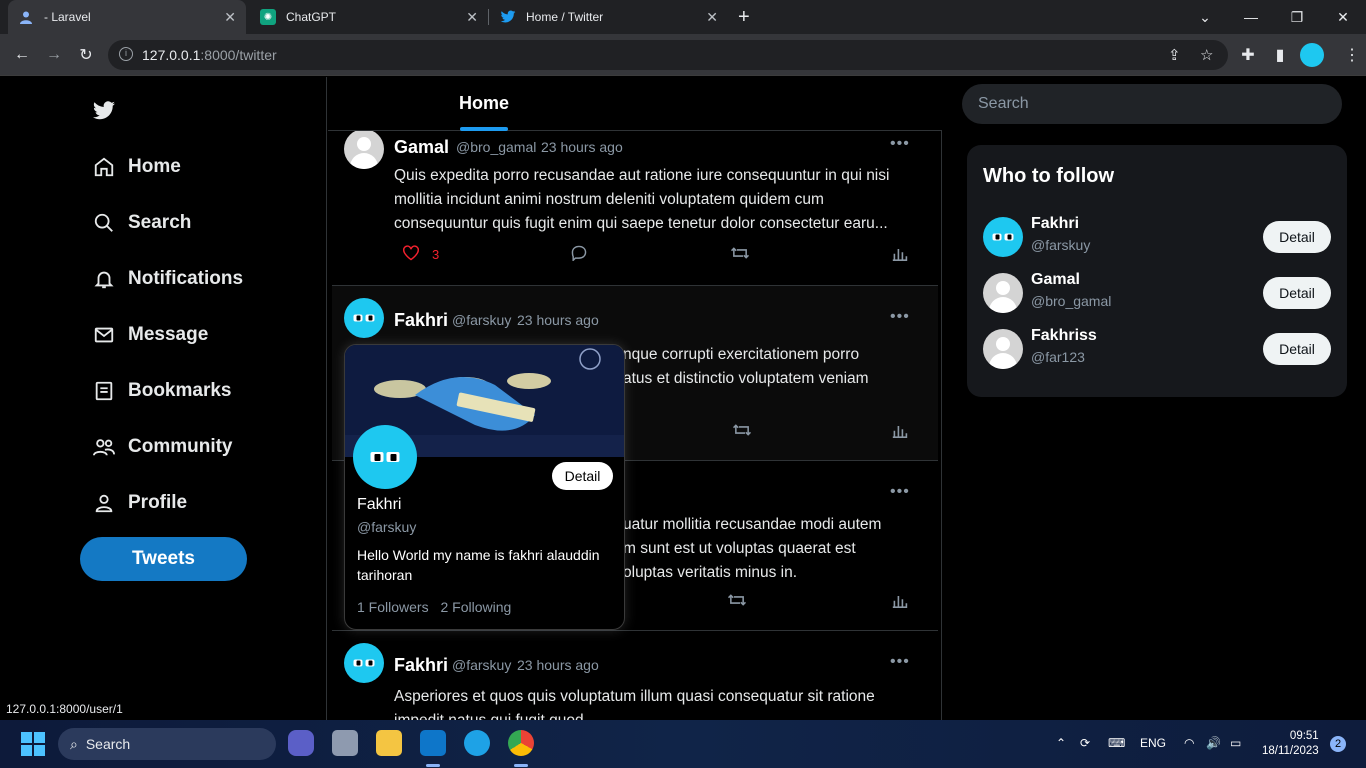  Describe the element at coordinates (301, 743) in the screenshot. I see `teams-chat-icon` at that location.